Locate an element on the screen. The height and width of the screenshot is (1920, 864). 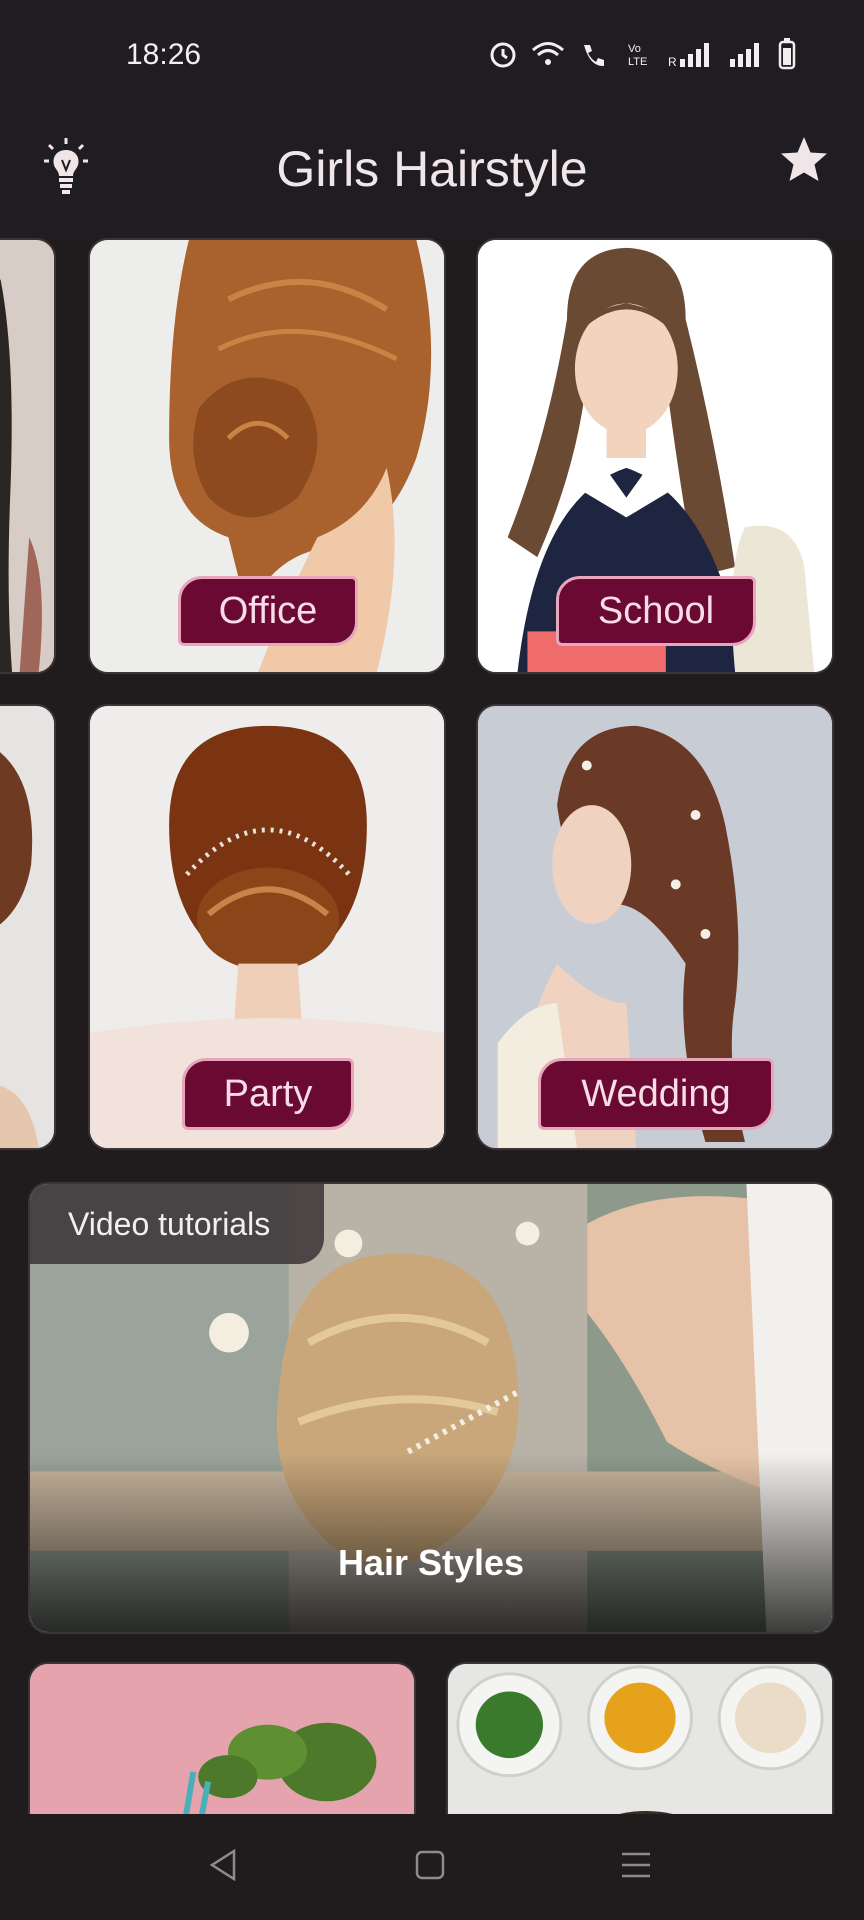
status-time: 18:26 is located at coordinates (164, 54).